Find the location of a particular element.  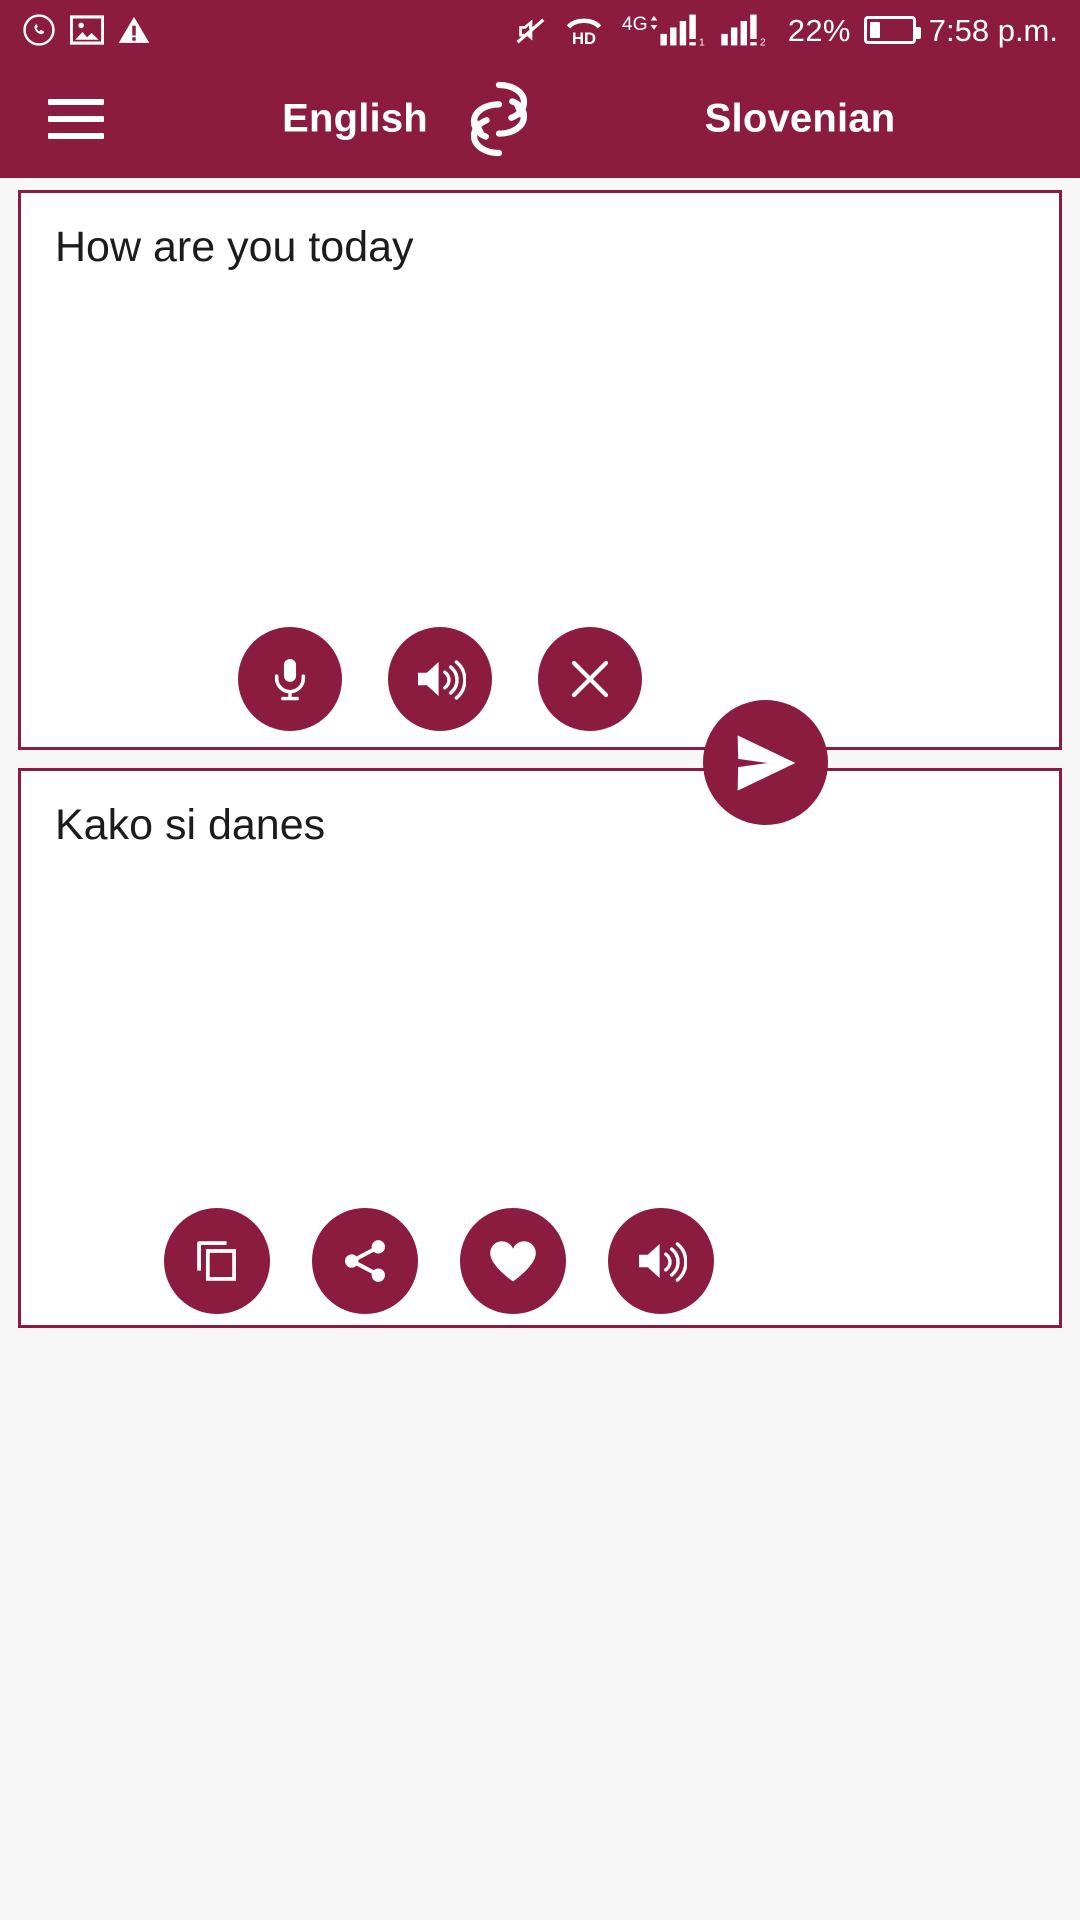

target-text-output: Kako si danes is located at coordinates (190, 825).